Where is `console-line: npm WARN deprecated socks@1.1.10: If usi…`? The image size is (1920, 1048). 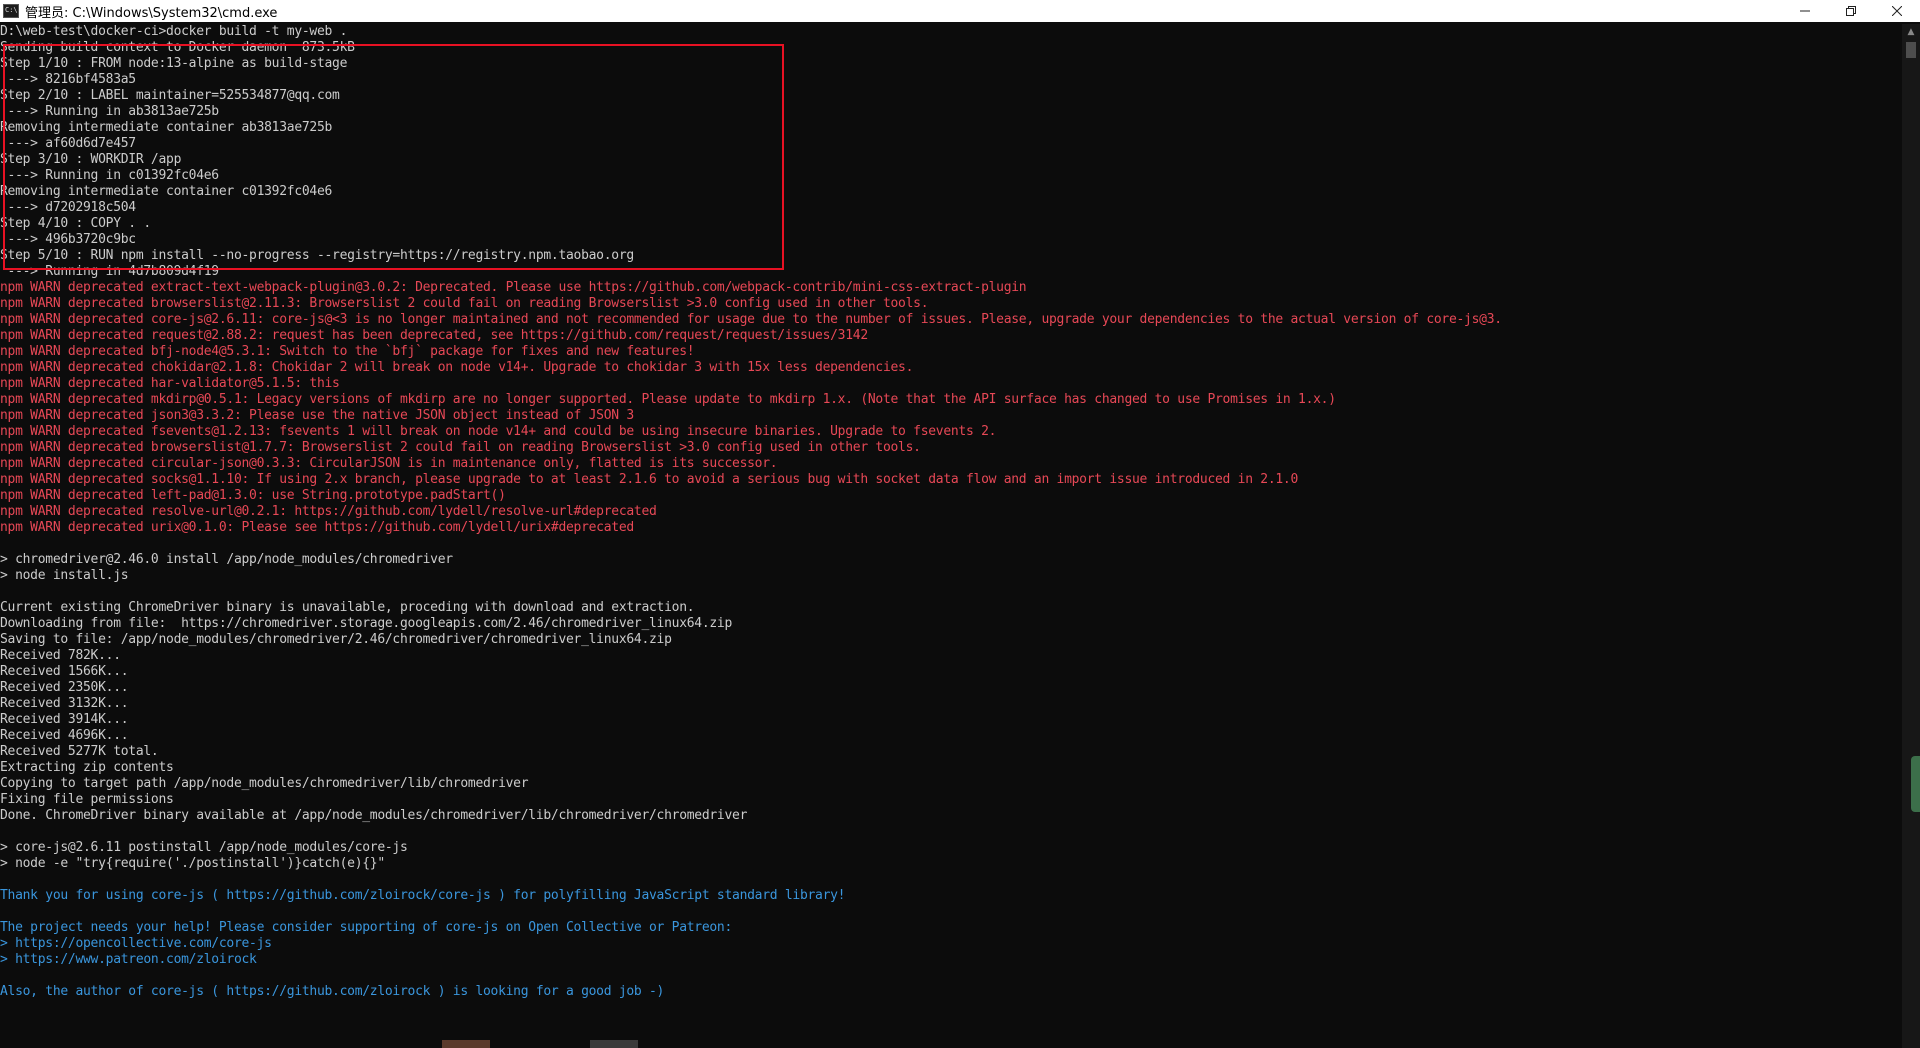
console-line: npm WARN deprecated socks@1.1.10: If usi… is located at coordinates (649, 479).